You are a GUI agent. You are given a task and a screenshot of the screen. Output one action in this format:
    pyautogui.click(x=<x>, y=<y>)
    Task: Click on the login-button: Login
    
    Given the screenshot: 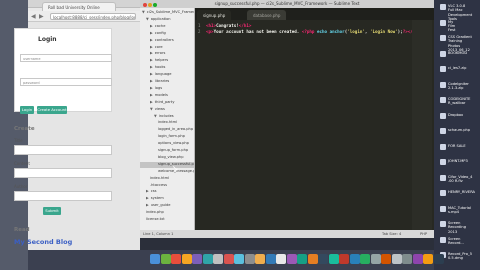 What is the action you would take?
    pyautogui.click(x=27, y=110)
    